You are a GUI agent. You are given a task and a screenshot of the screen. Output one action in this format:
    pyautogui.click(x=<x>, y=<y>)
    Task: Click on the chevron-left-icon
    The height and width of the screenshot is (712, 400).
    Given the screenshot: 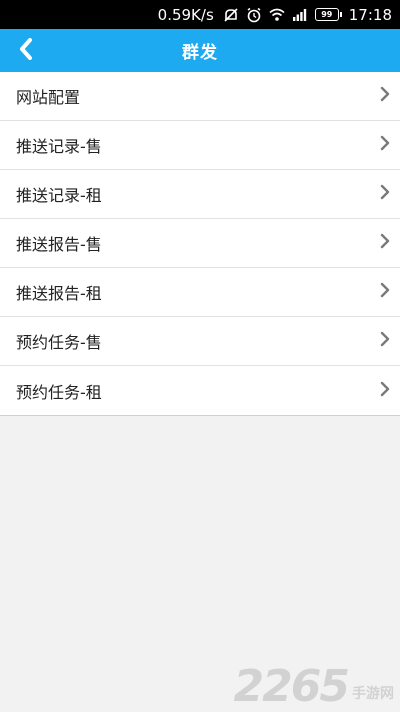 What is the action you would take?
    pyautogui.click(x=26, y=50)
    